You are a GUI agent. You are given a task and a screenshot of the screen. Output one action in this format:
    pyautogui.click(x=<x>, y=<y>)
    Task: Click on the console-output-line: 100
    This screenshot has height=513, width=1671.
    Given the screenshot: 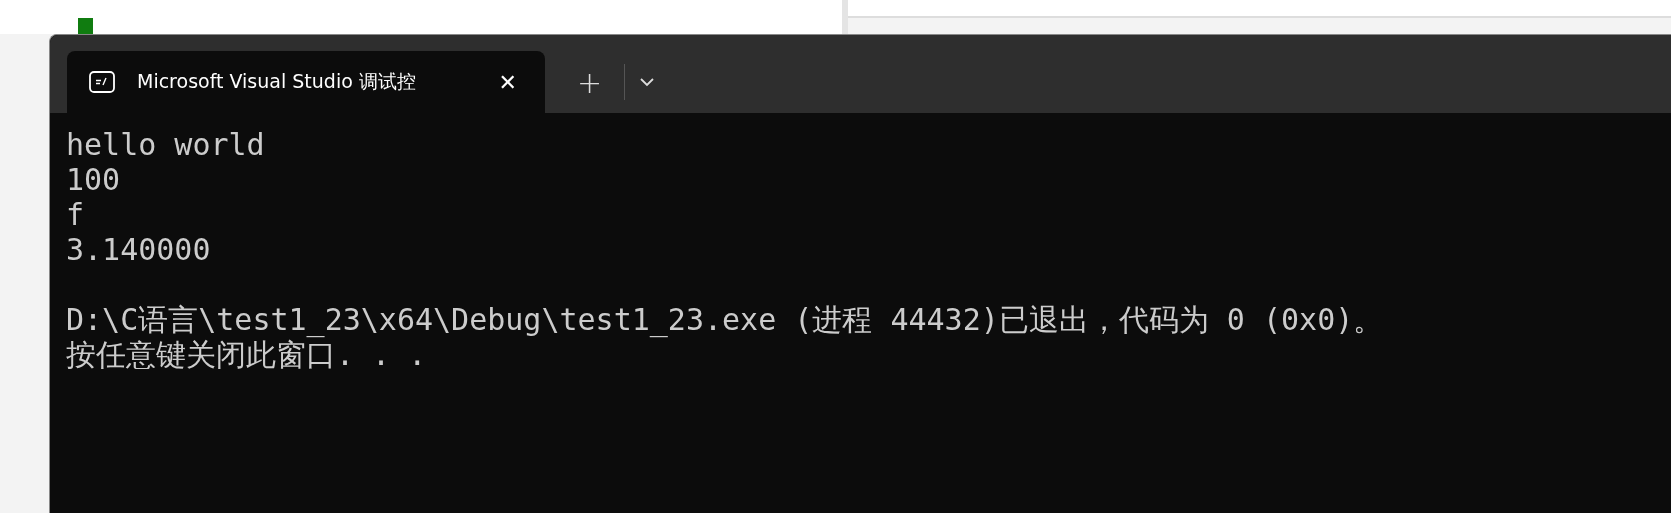 What is the action you would take?
    pyautogui.click(x=94, y=179)
    